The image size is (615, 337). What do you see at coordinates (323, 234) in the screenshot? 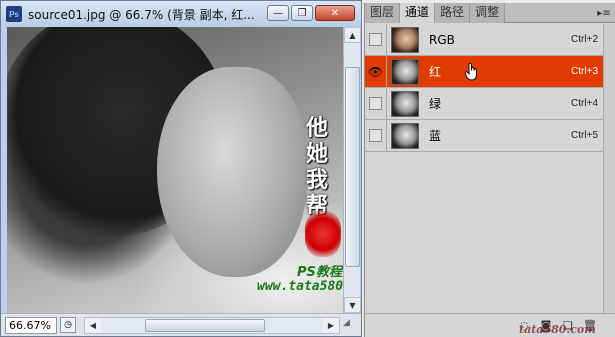
I see `red-seal-stamp` at bounding box center [323, 234].